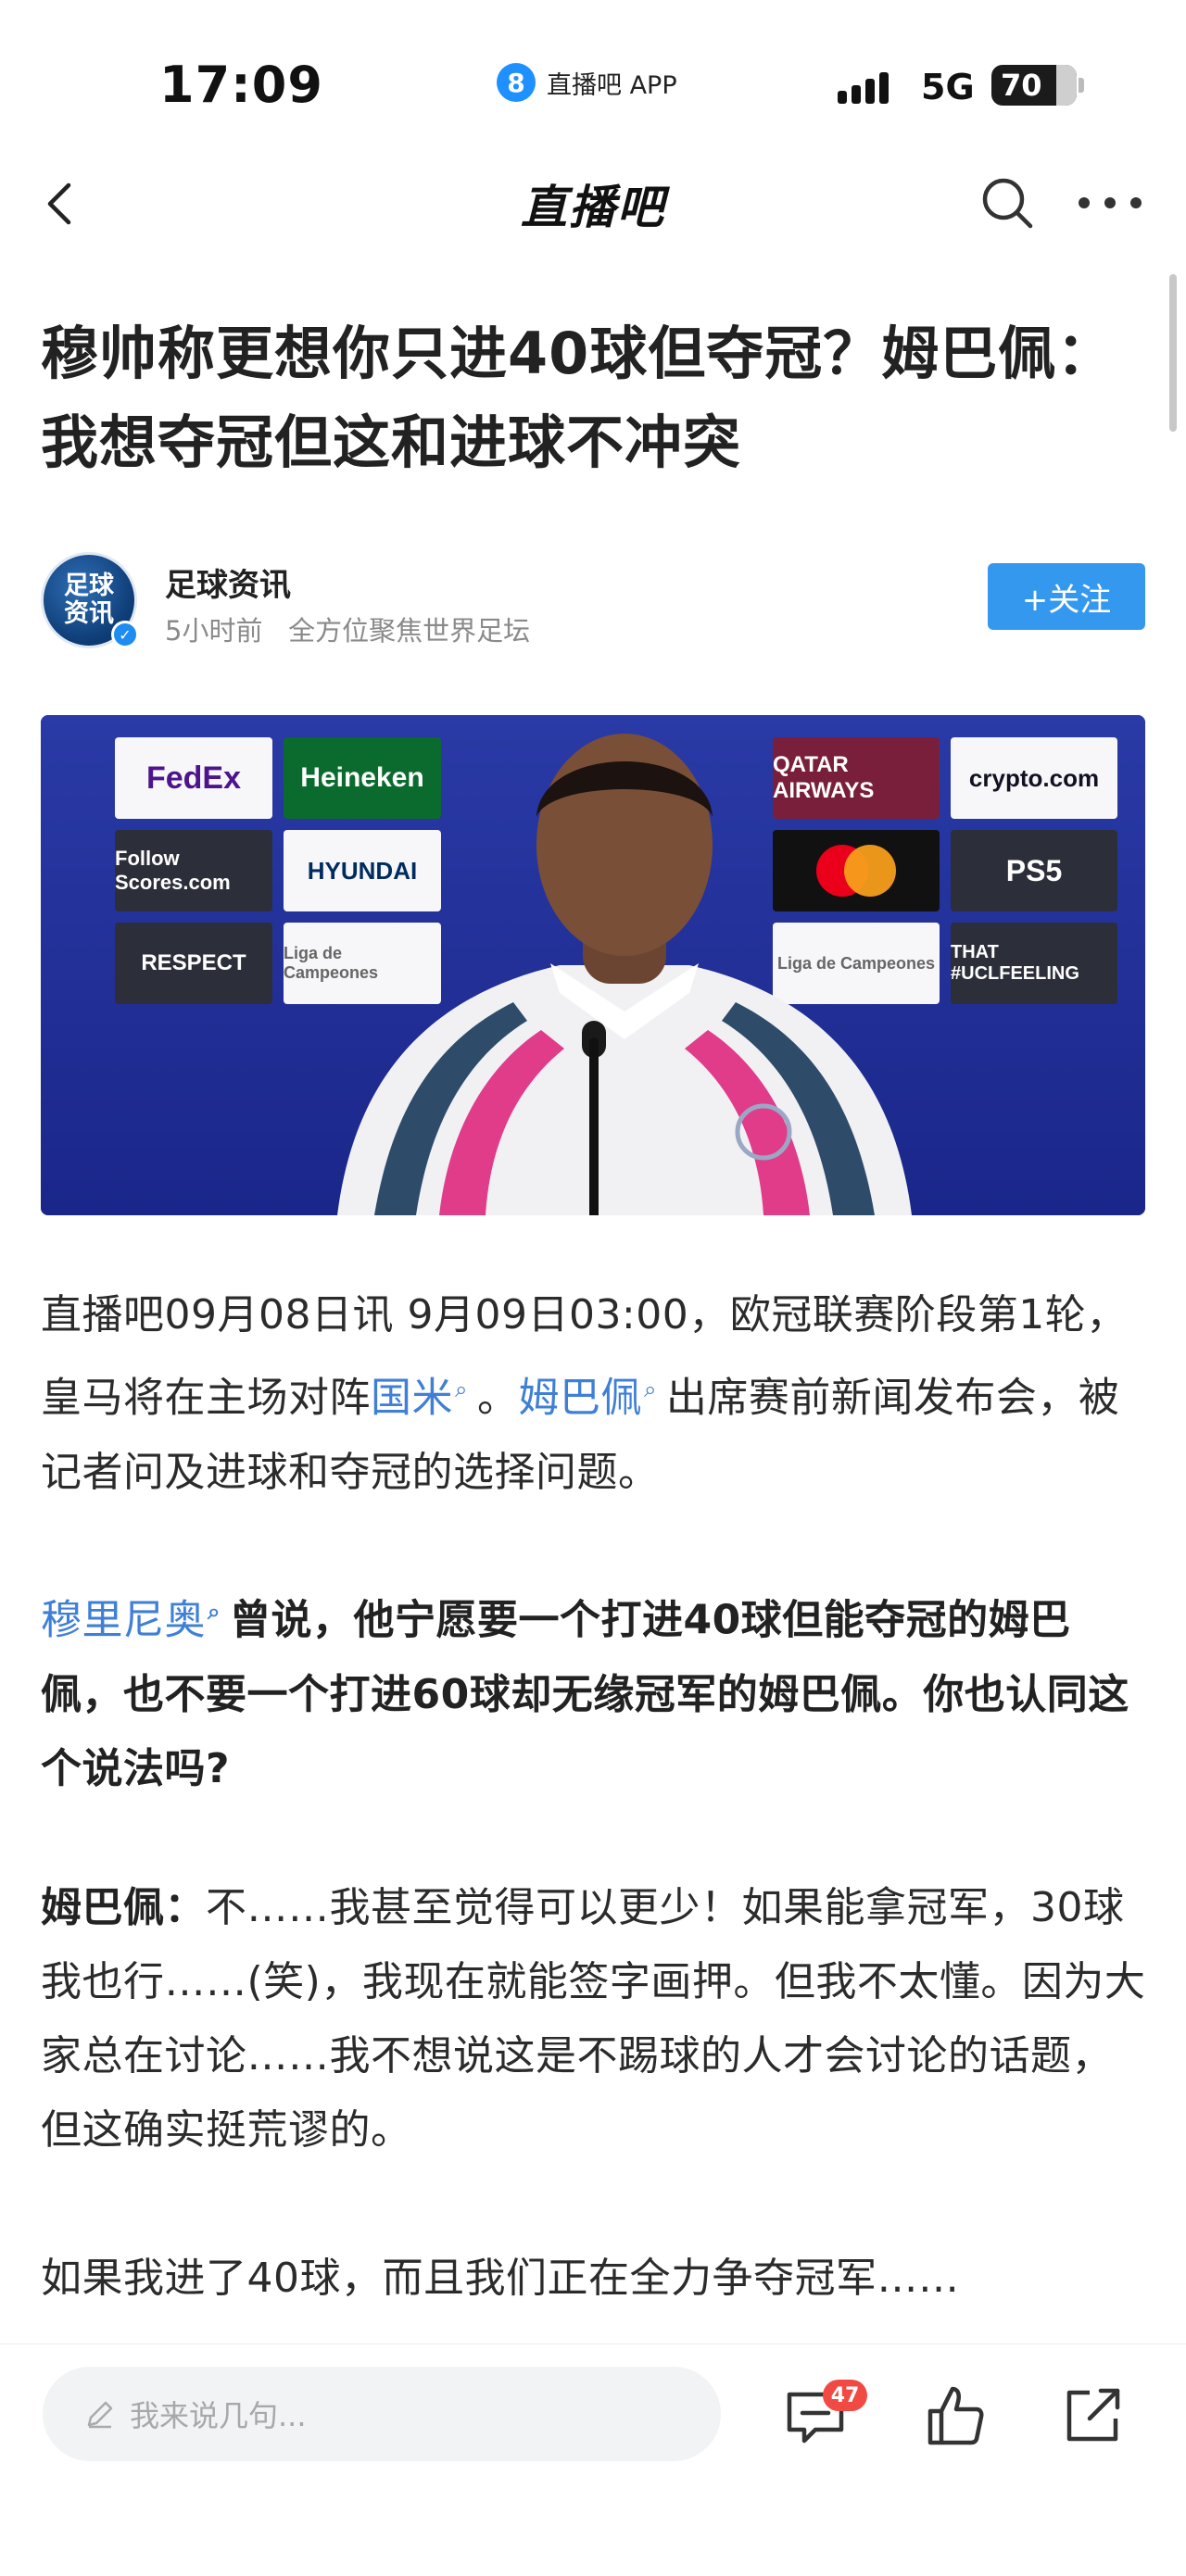  I want to click on pencil-icon, so click(100, 2415).